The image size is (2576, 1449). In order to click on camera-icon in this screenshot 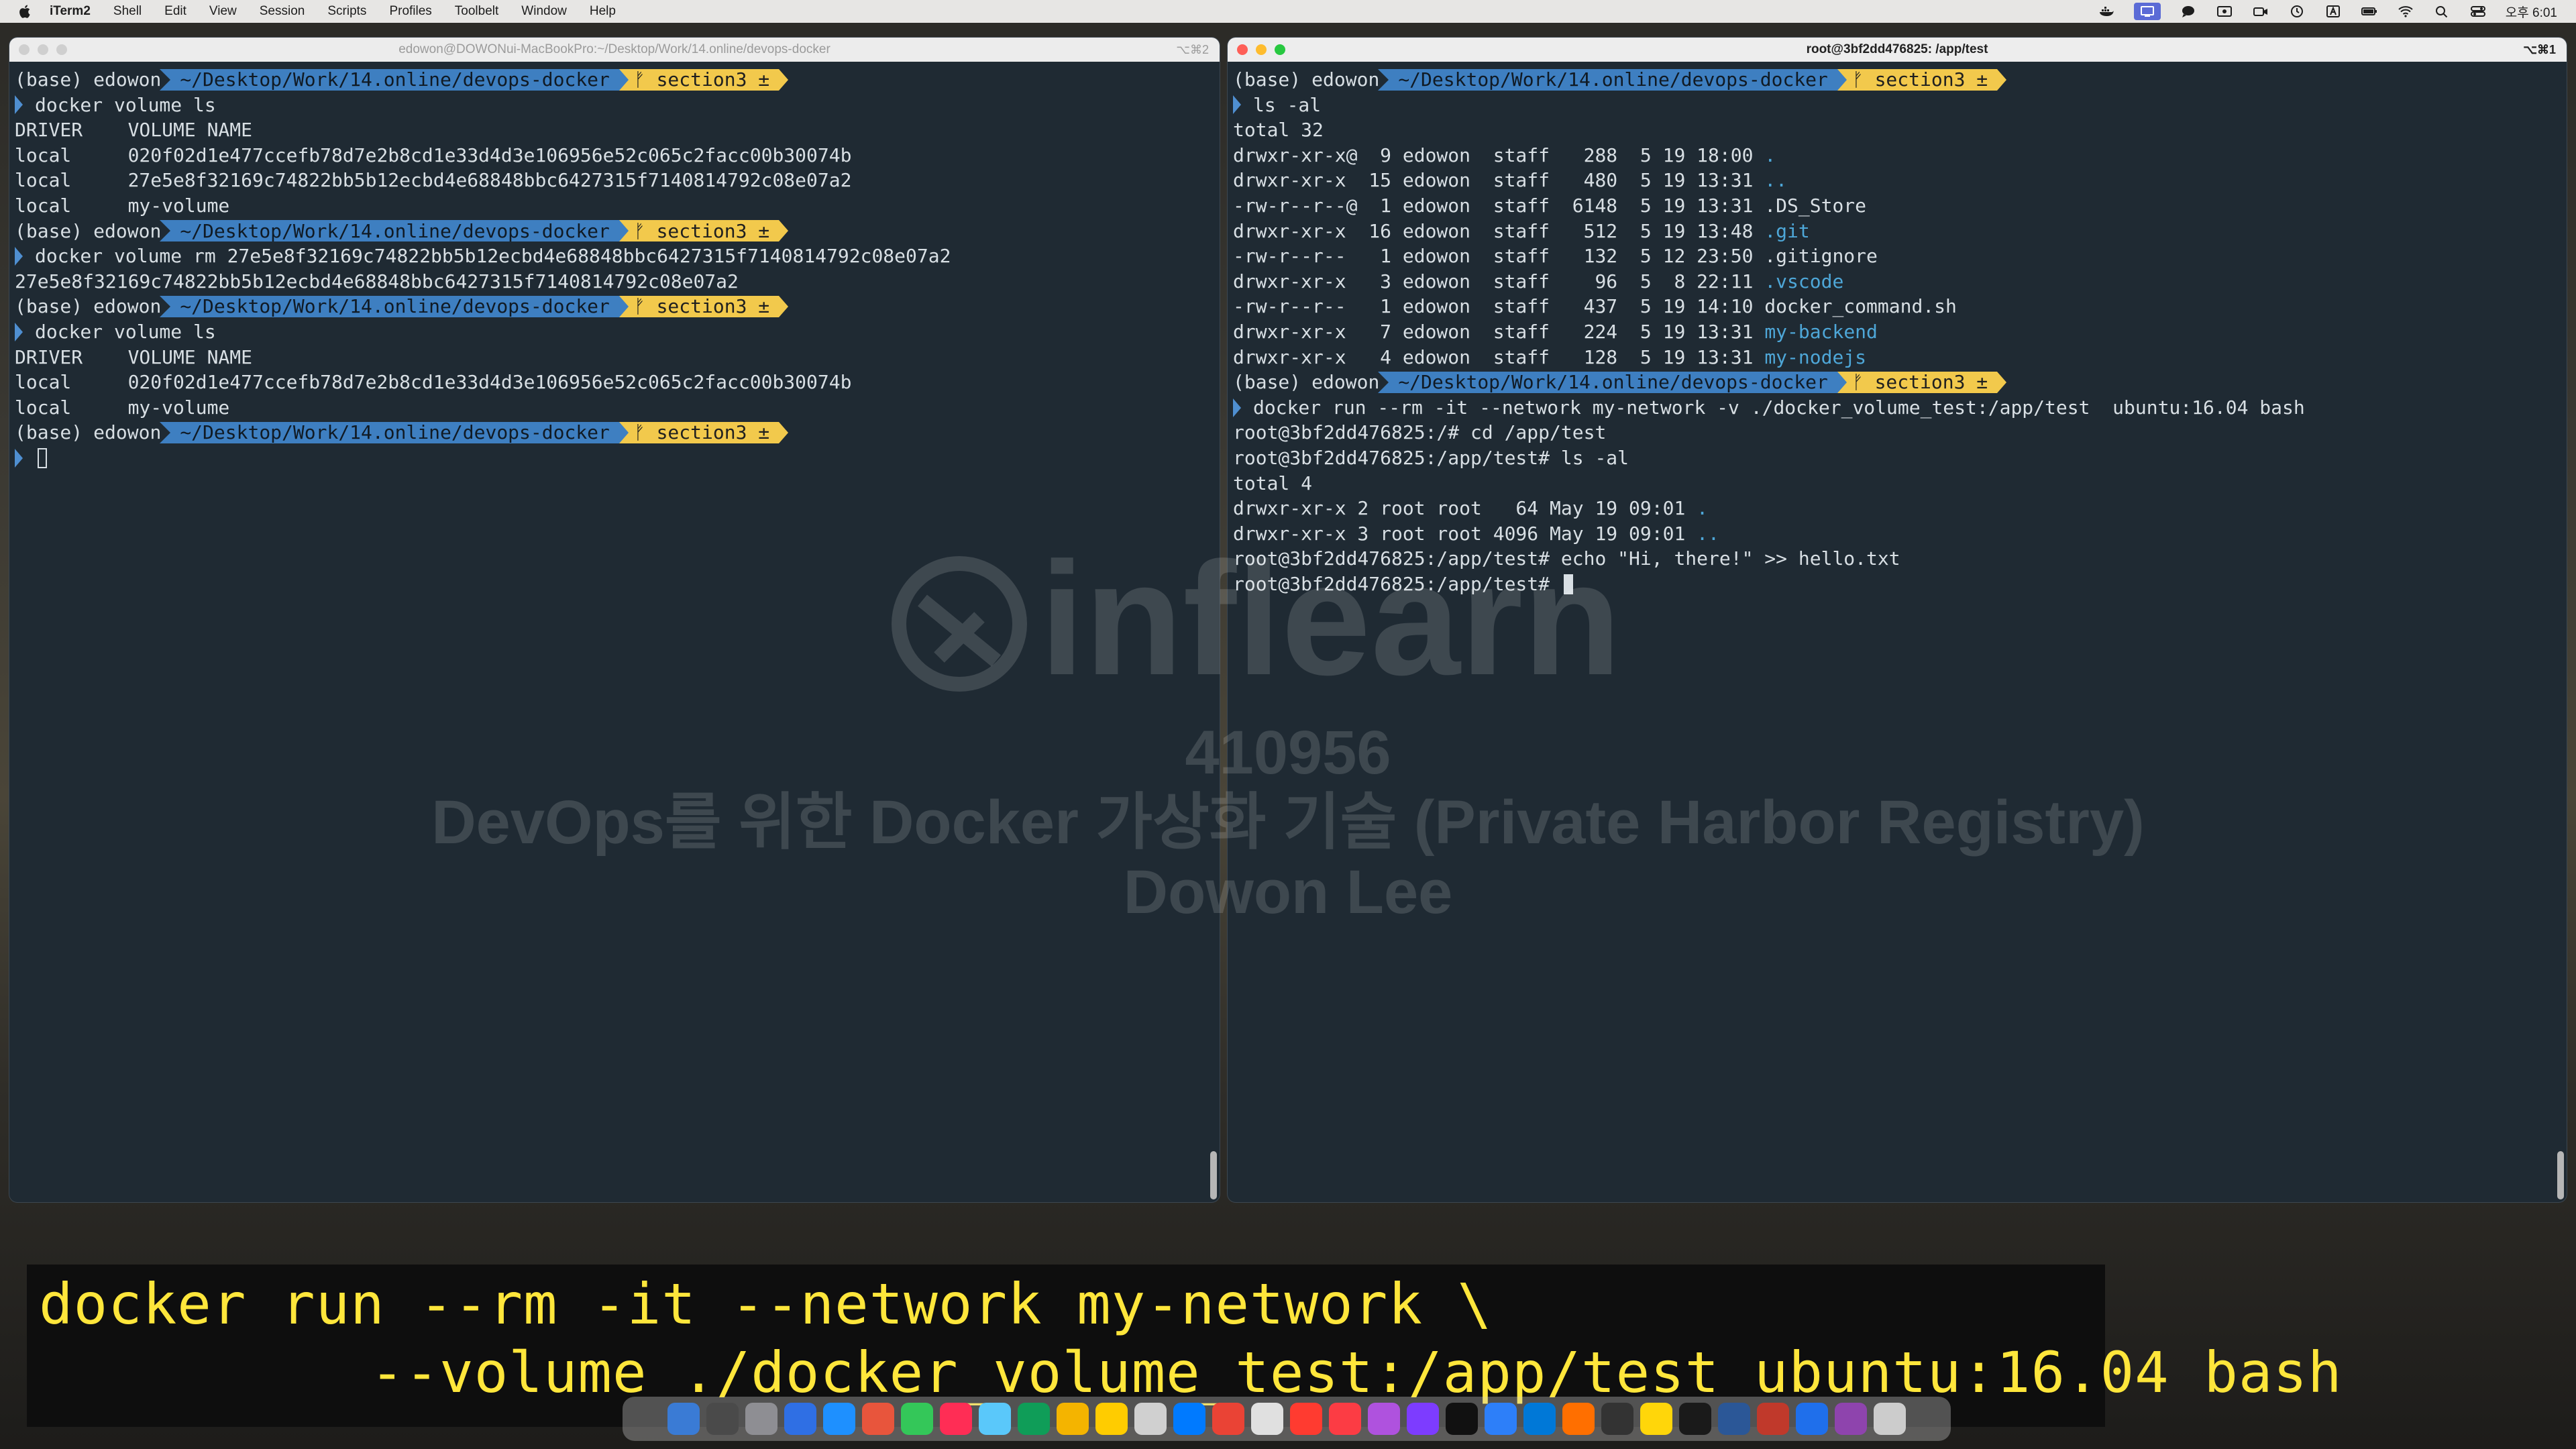, I will do `click(2260, 11)`.